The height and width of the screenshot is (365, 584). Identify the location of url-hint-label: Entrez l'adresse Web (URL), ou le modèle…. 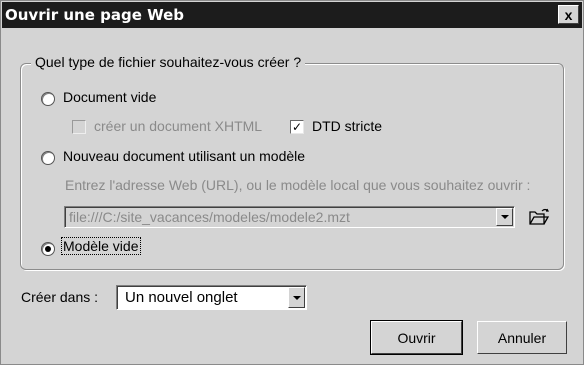
(298, 185).